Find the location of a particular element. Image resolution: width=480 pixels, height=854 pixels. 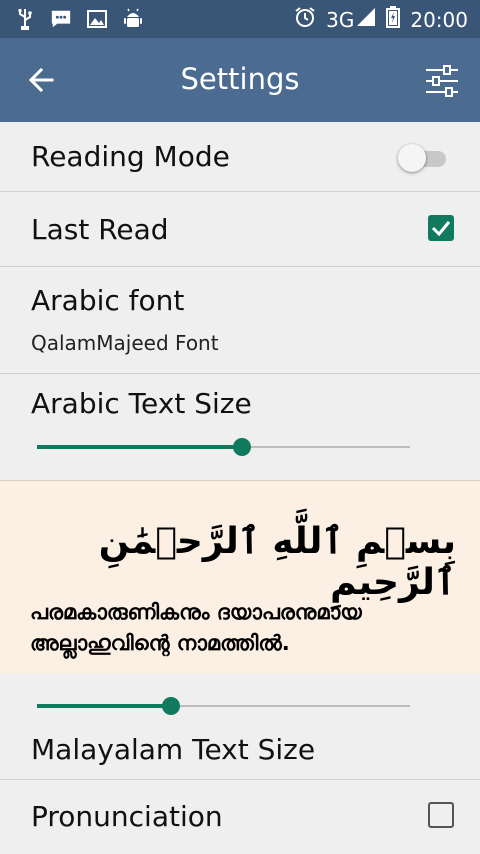

malayalam-text-size-label: Malayalam Text Size is located at coordinates (173, 749).